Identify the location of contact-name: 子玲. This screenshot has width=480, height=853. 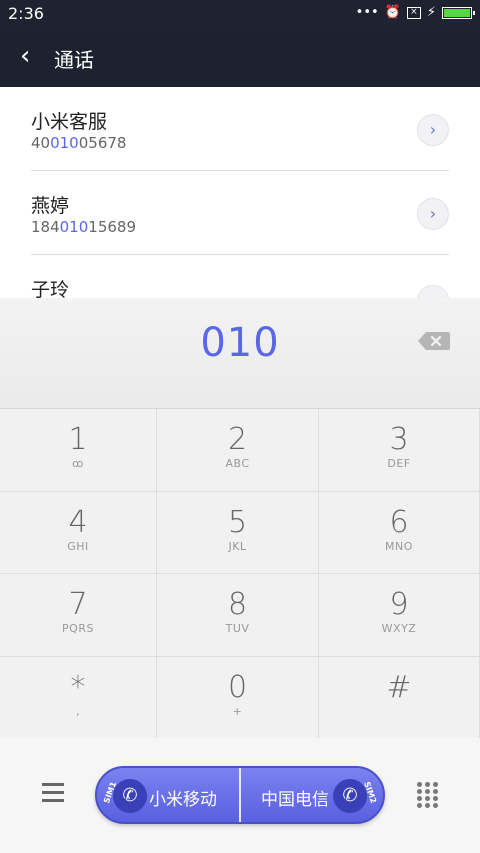
(50, 288).